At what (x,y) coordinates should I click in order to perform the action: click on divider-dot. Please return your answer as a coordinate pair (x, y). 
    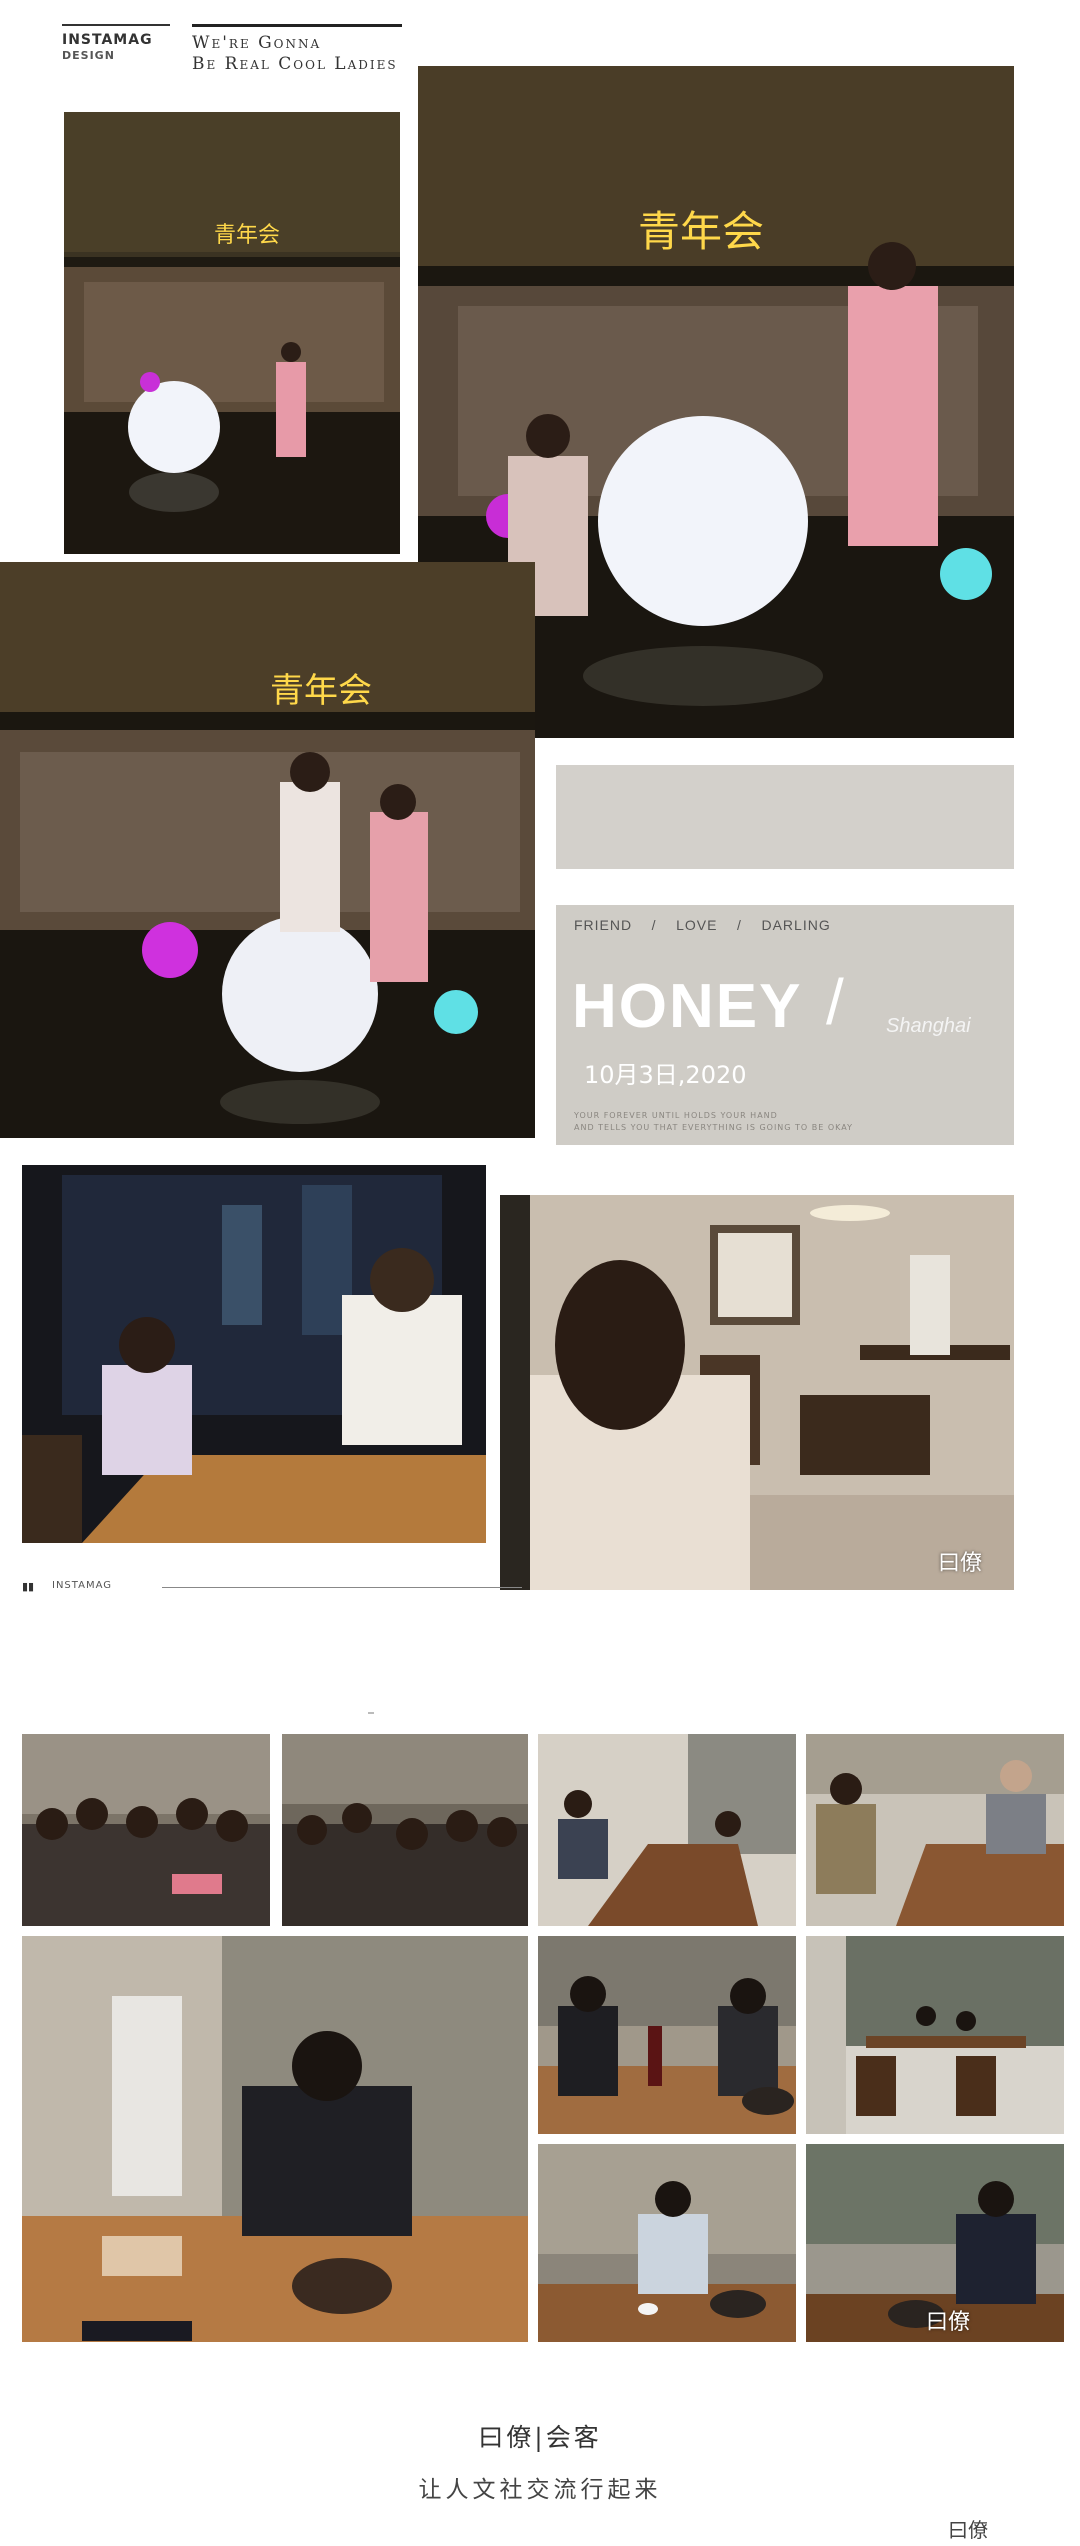
    Looking at the image, I should click on (371, 1713).